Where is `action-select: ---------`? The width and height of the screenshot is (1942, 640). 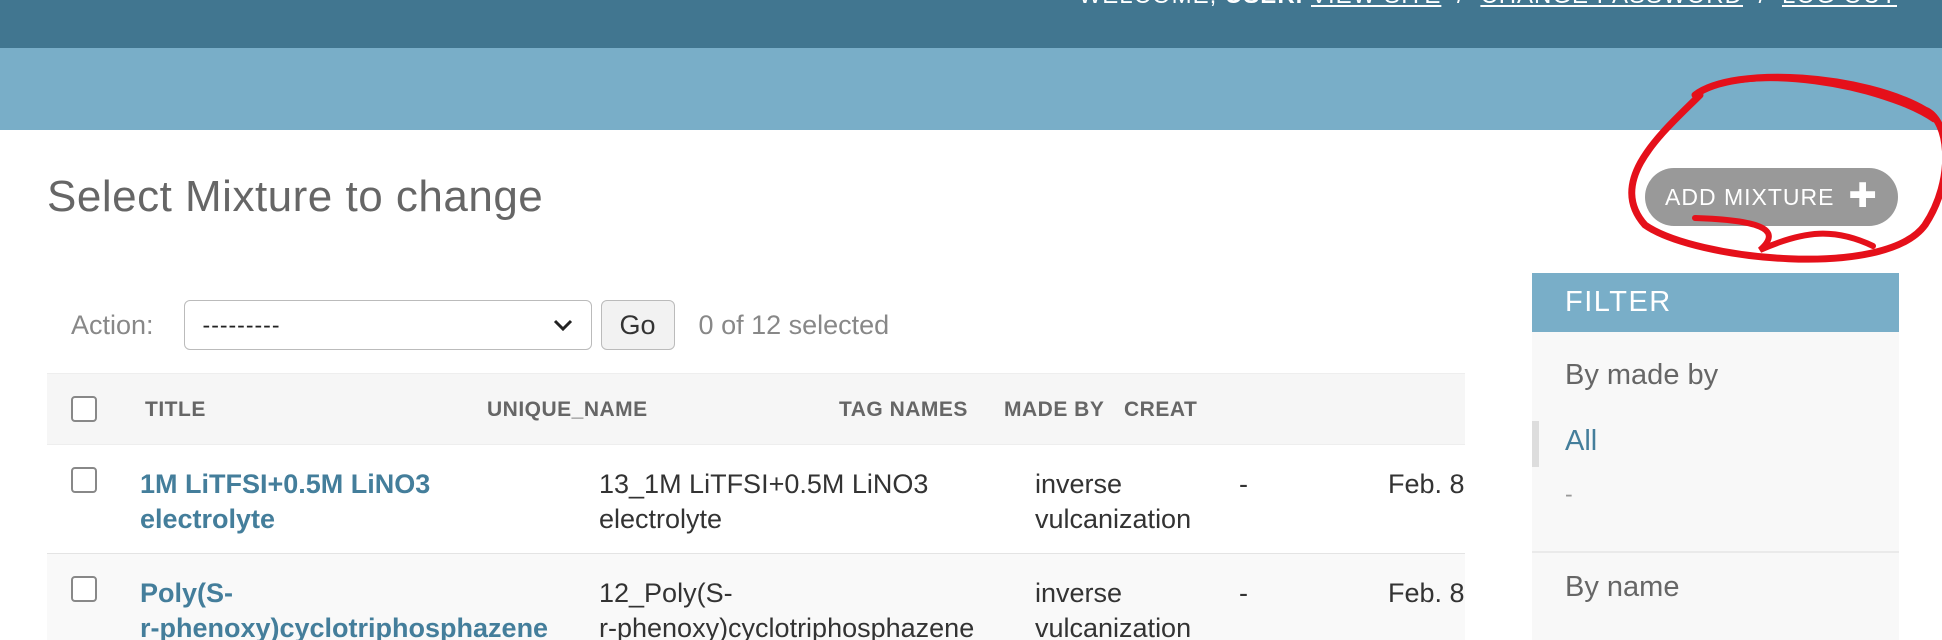
action-select: --------- is located at coordinates (387, 325).